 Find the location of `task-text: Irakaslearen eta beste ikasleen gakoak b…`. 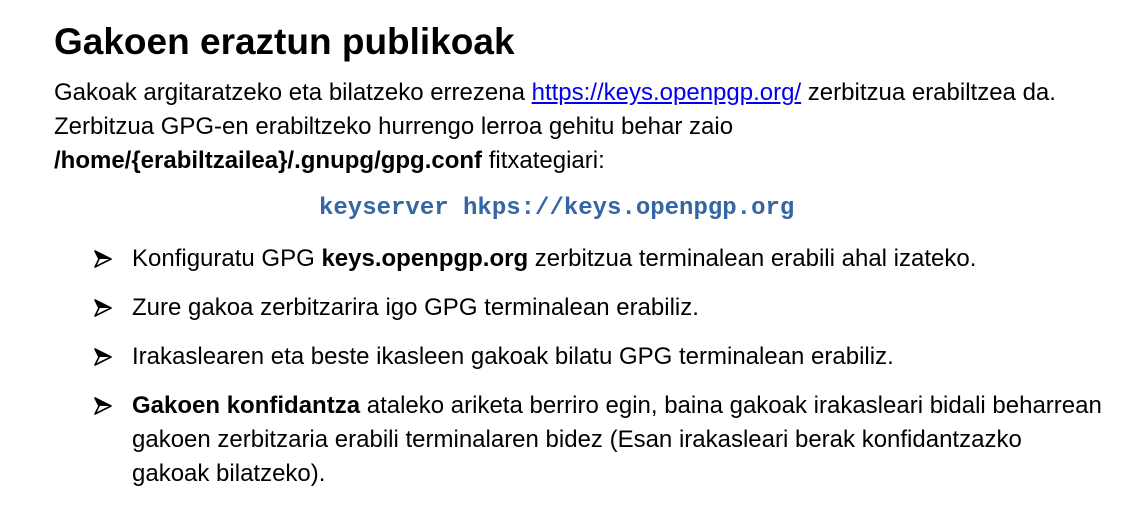

task-text: Irakaslearen eta beste ikasleen gakoak b… is located at coordinates (513, 356).